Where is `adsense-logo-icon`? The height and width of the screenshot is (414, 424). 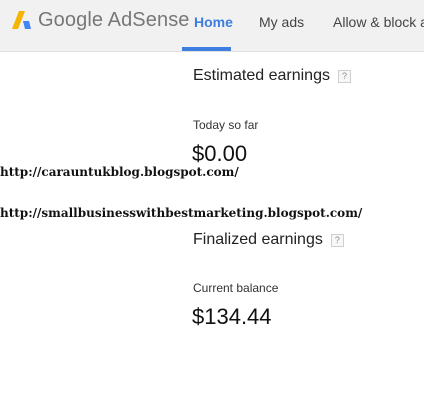
adsense-logo-icon is located at coordinates (21, 20).